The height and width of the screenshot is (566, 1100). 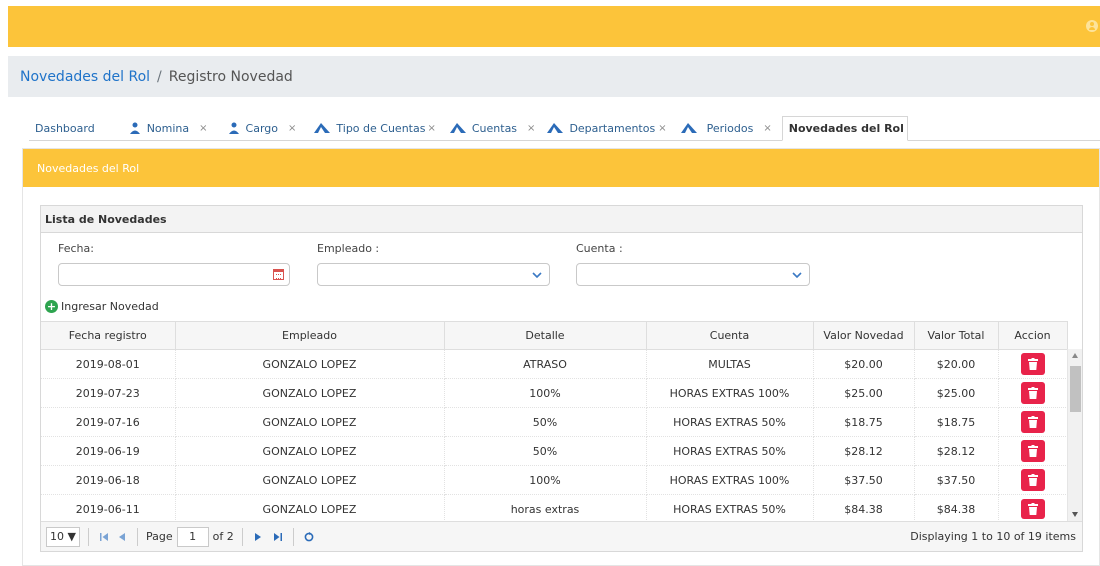 What do you see at coordinates (108, 364) in the screenshot?
I see `fecha-cell: 2019-08-01` at bounding box center [108, 364].